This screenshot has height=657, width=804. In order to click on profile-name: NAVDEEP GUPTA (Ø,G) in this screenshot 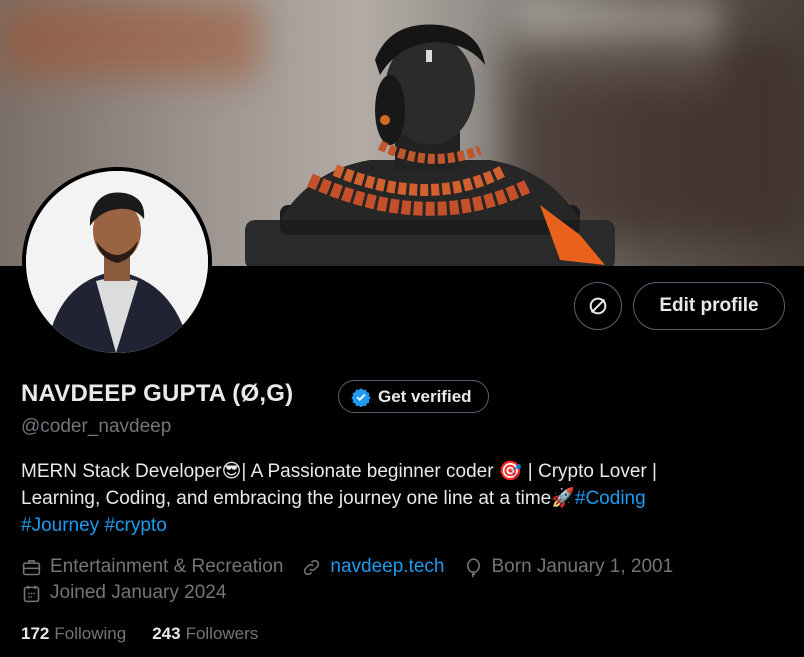, I will do `click(157, 393)`.